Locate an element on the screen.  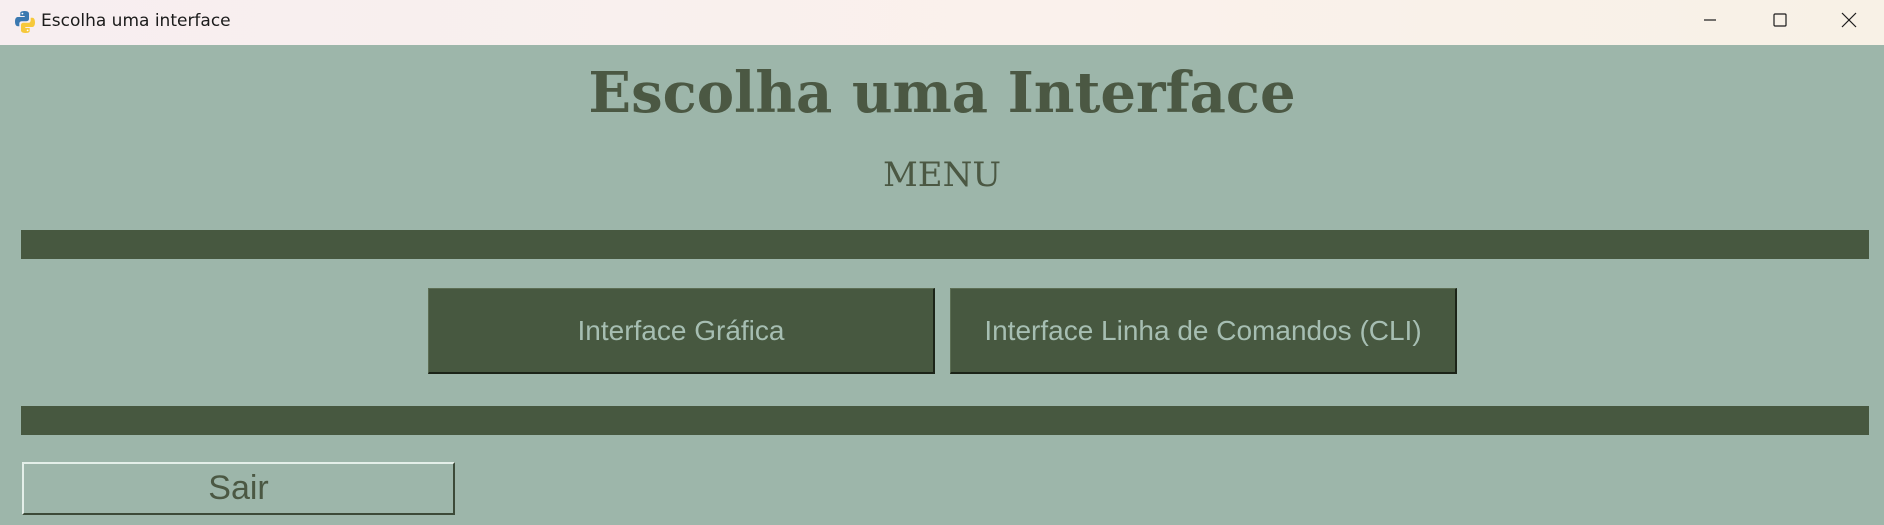
close-icon is located at coordinates (1849, 22).